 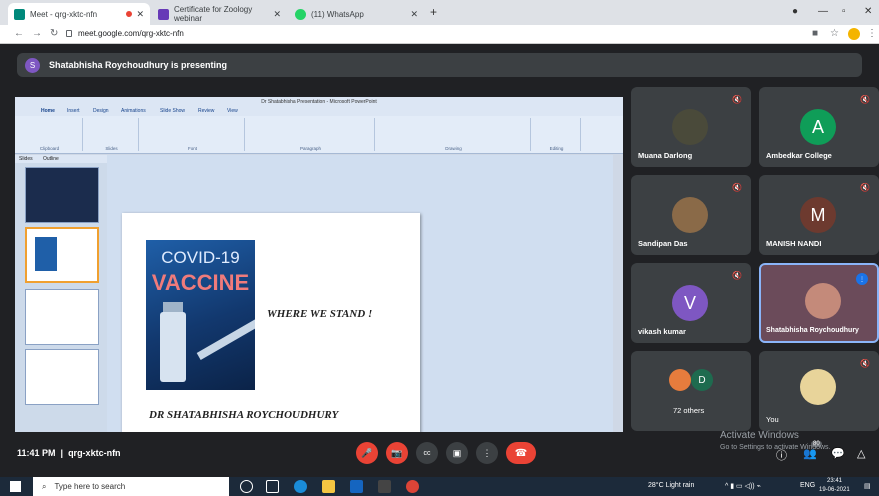 I want to click on activate-windows-sub: Go to Settings to activate Windows., so click(x=775, y=447).